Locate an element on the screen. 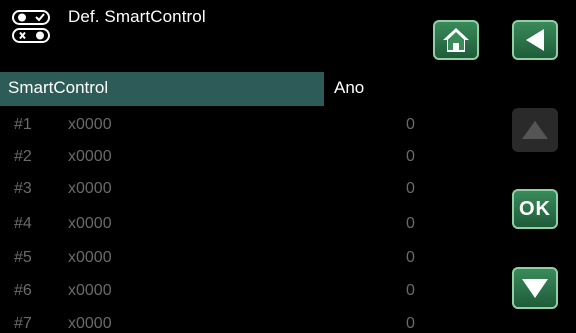  selected-label: SmartControl is located at coordinates (58, 87).